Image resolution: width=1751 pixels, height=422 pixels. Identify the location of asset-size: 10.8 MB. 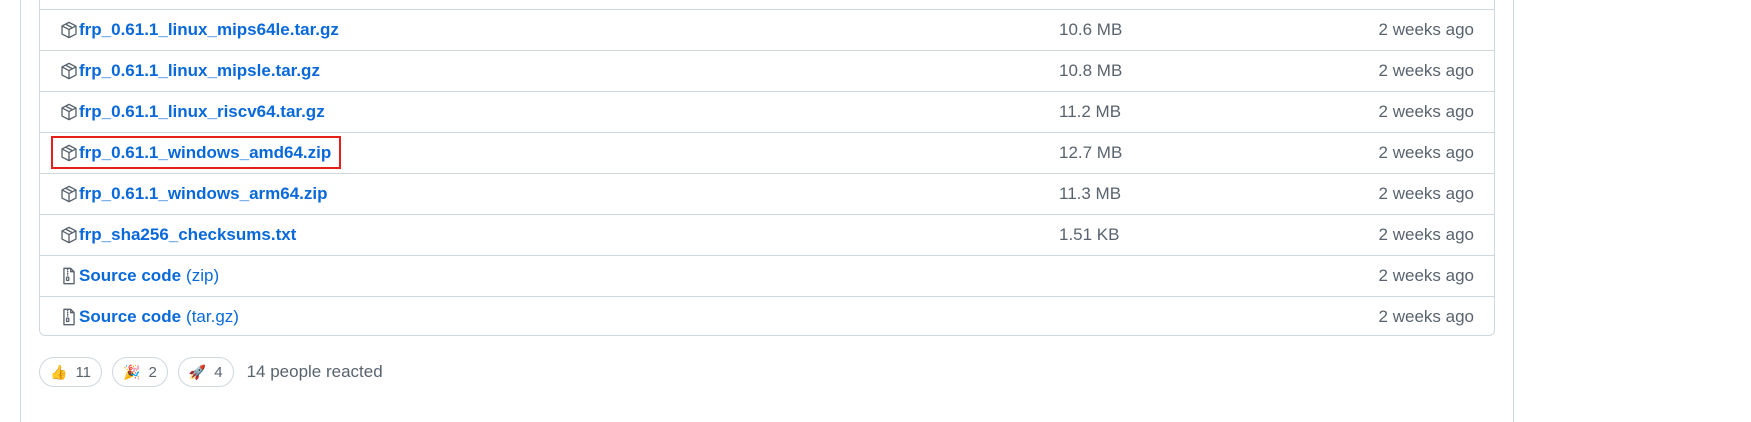
(1091, 70).